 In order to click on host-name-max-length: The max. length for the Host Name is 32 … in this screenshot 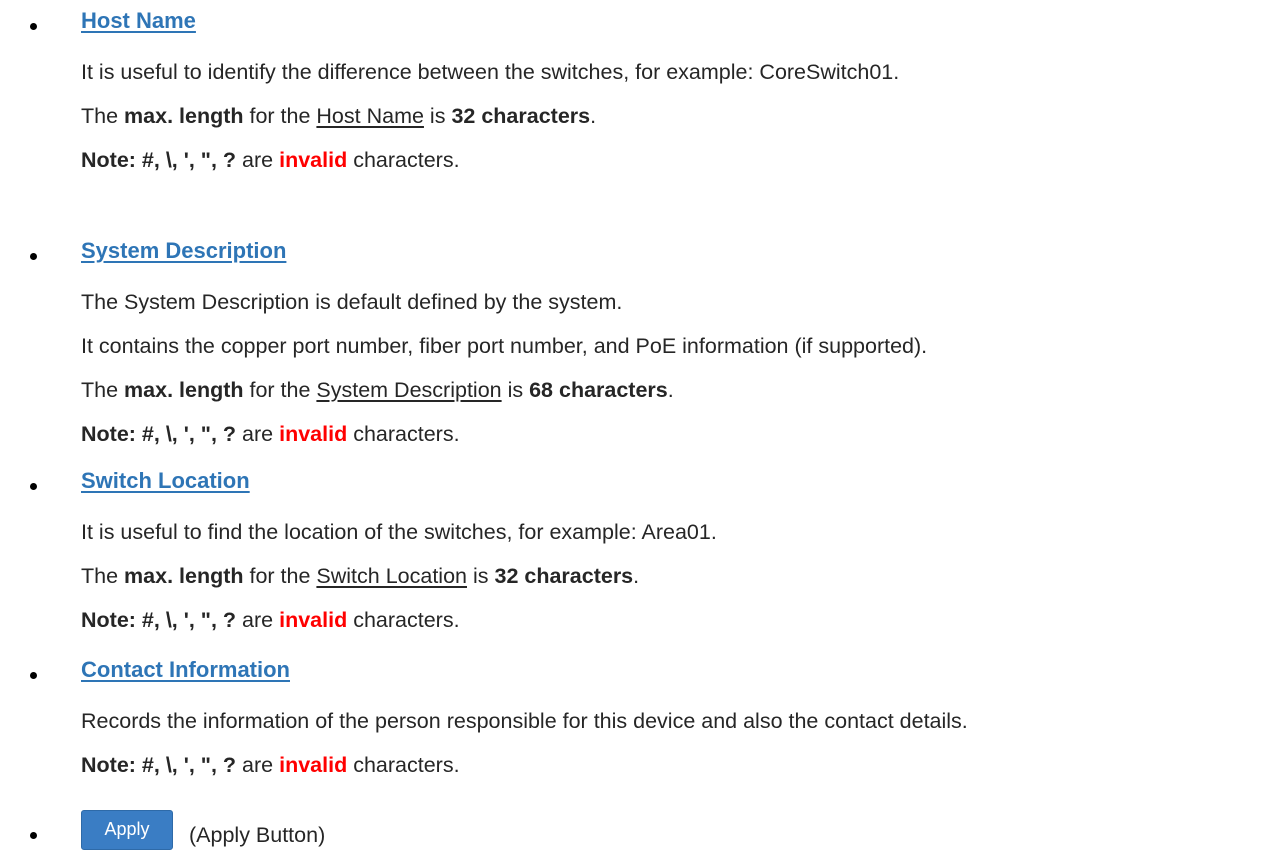, I will do `click(339, 116)`.